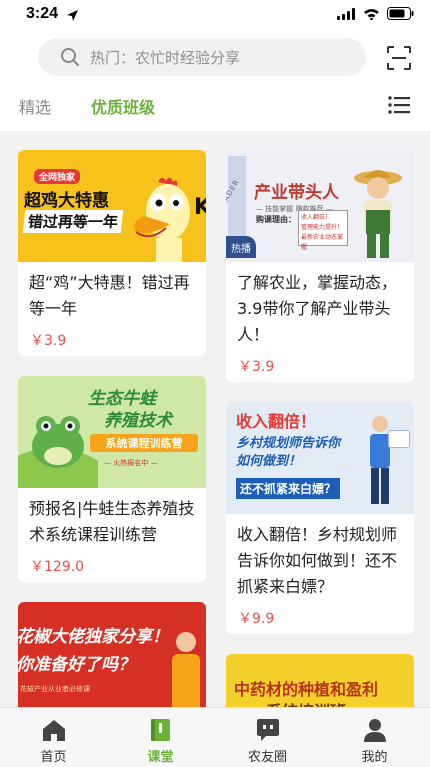 Image resolution: width=430 pixels, height=767 pixels. I want to click on course-price: ￥129.0, so click(57, 567).